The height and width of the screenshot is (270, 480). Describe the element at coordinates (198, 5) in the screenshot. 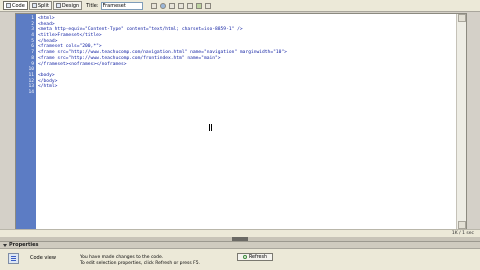

I see `validate-markup-icon` at that location.